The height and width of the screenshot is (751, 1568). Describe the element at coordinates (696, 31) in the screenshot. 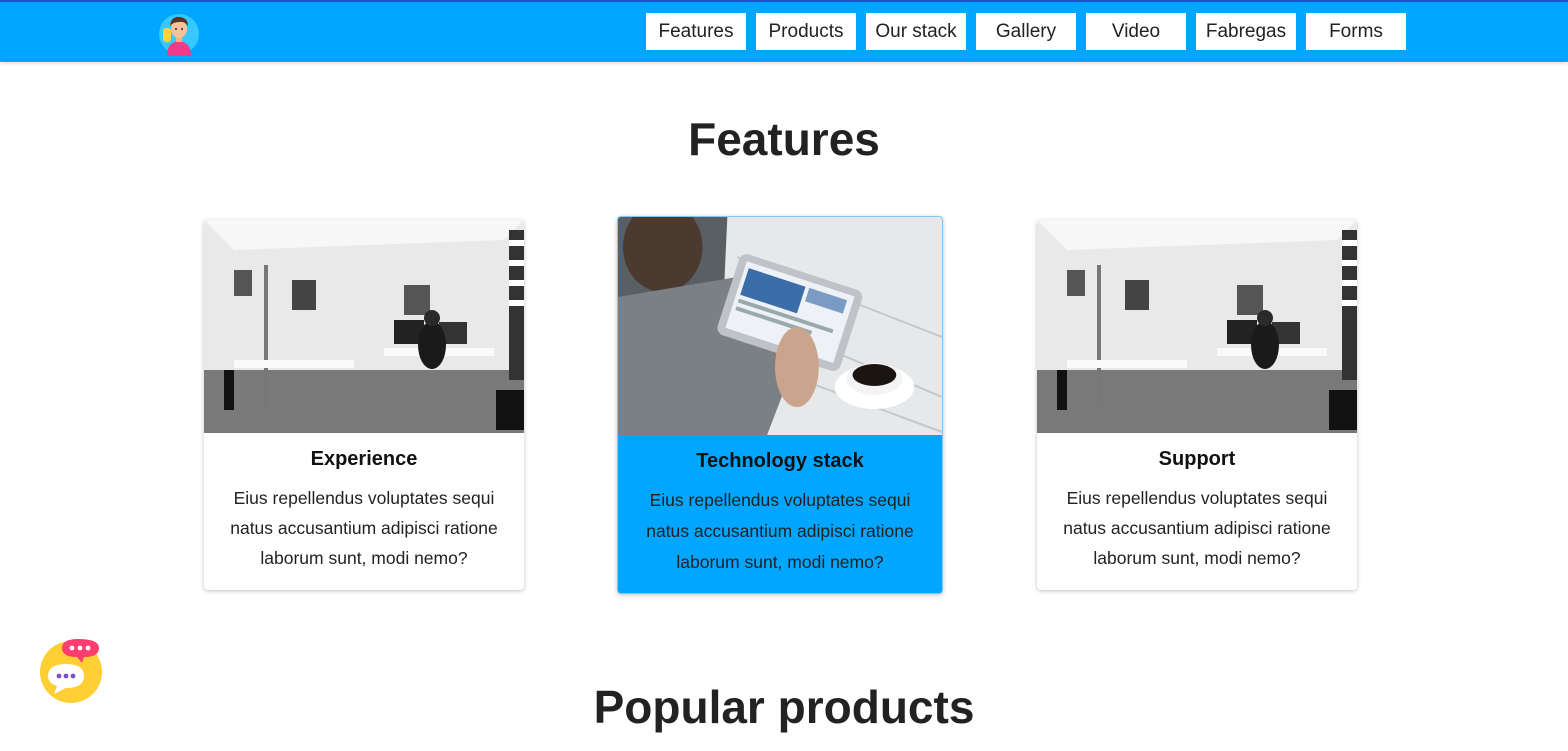

I see `nav-item-features: Features` at that location.